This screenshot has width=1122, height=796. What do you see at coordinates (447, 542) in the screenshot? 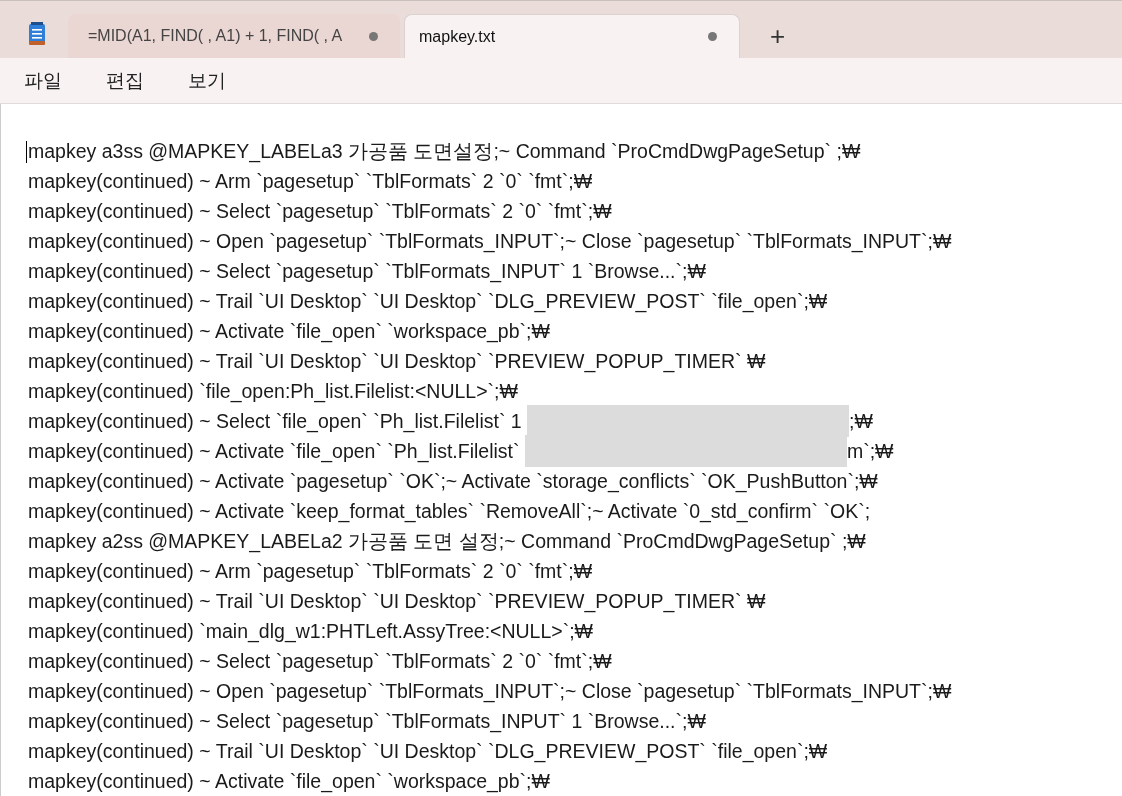
I see `code-line: mapkey a2ss @MAPKEY_LABELa2 가공품 도면 설정;~ Command `ProCmdDwgPageSetup` ;₩` at bounding box center [447, 542].